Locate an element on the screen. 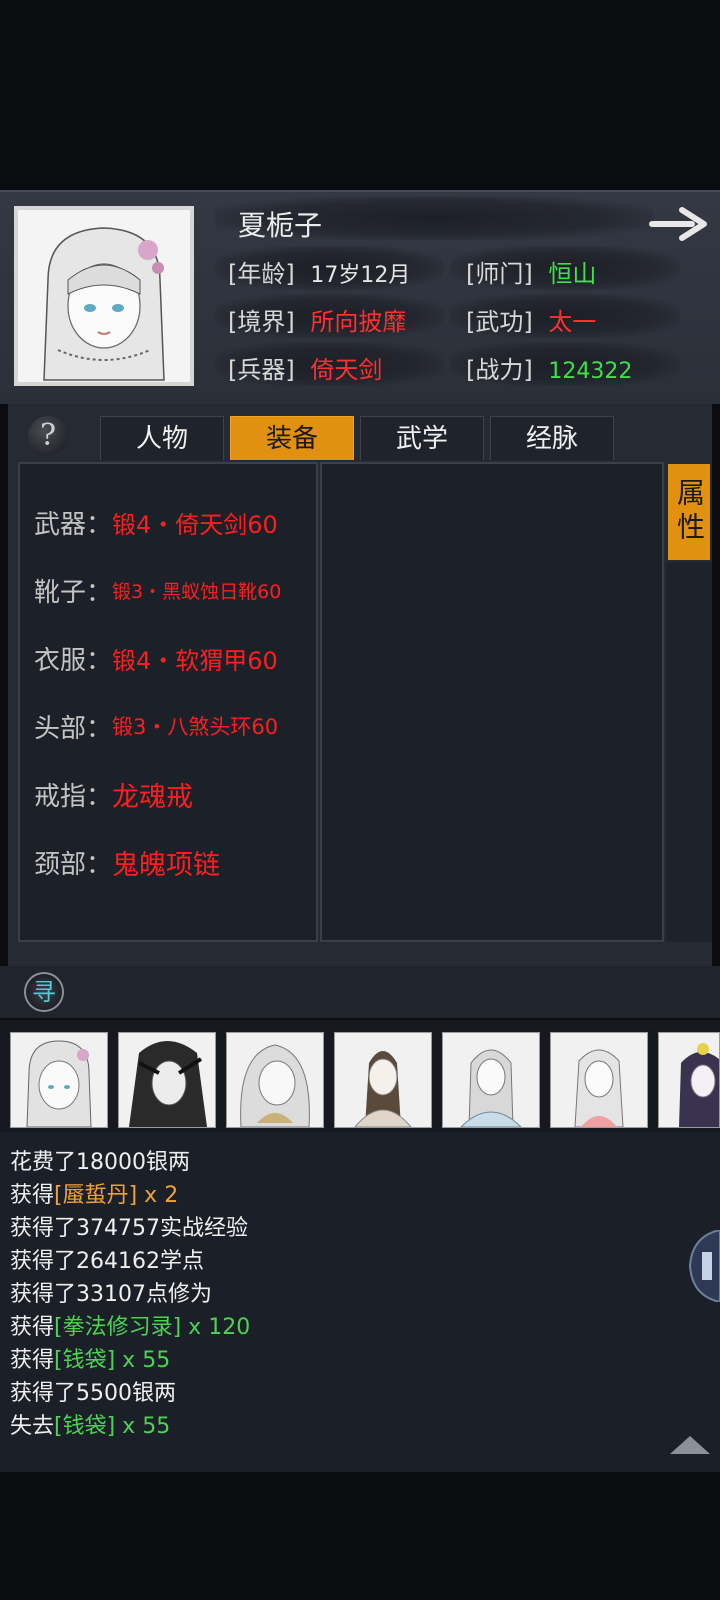  equip-slot-boots: 靴子： 锻3・黑蚁蚀日靴60 is located at coordinates (157, 590).